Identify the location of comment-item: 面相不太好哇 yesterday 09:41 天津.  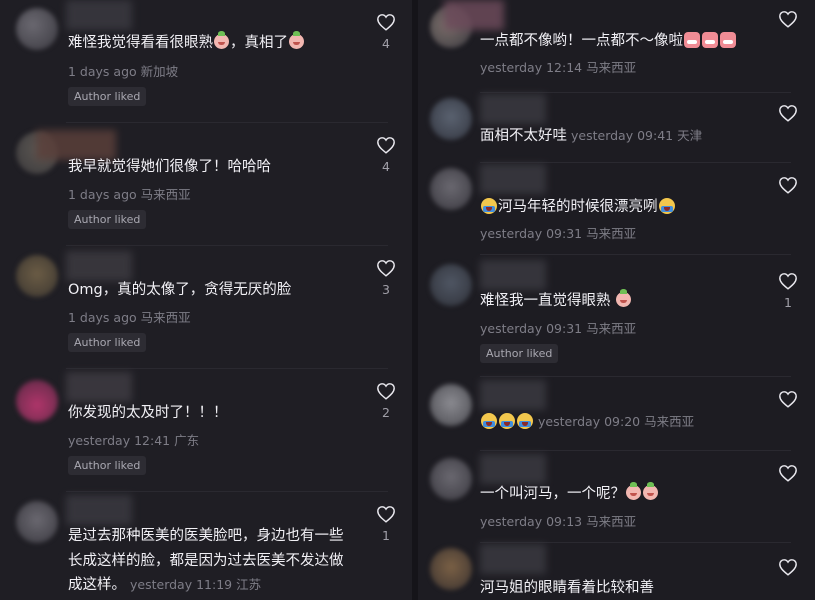
(616, 127).